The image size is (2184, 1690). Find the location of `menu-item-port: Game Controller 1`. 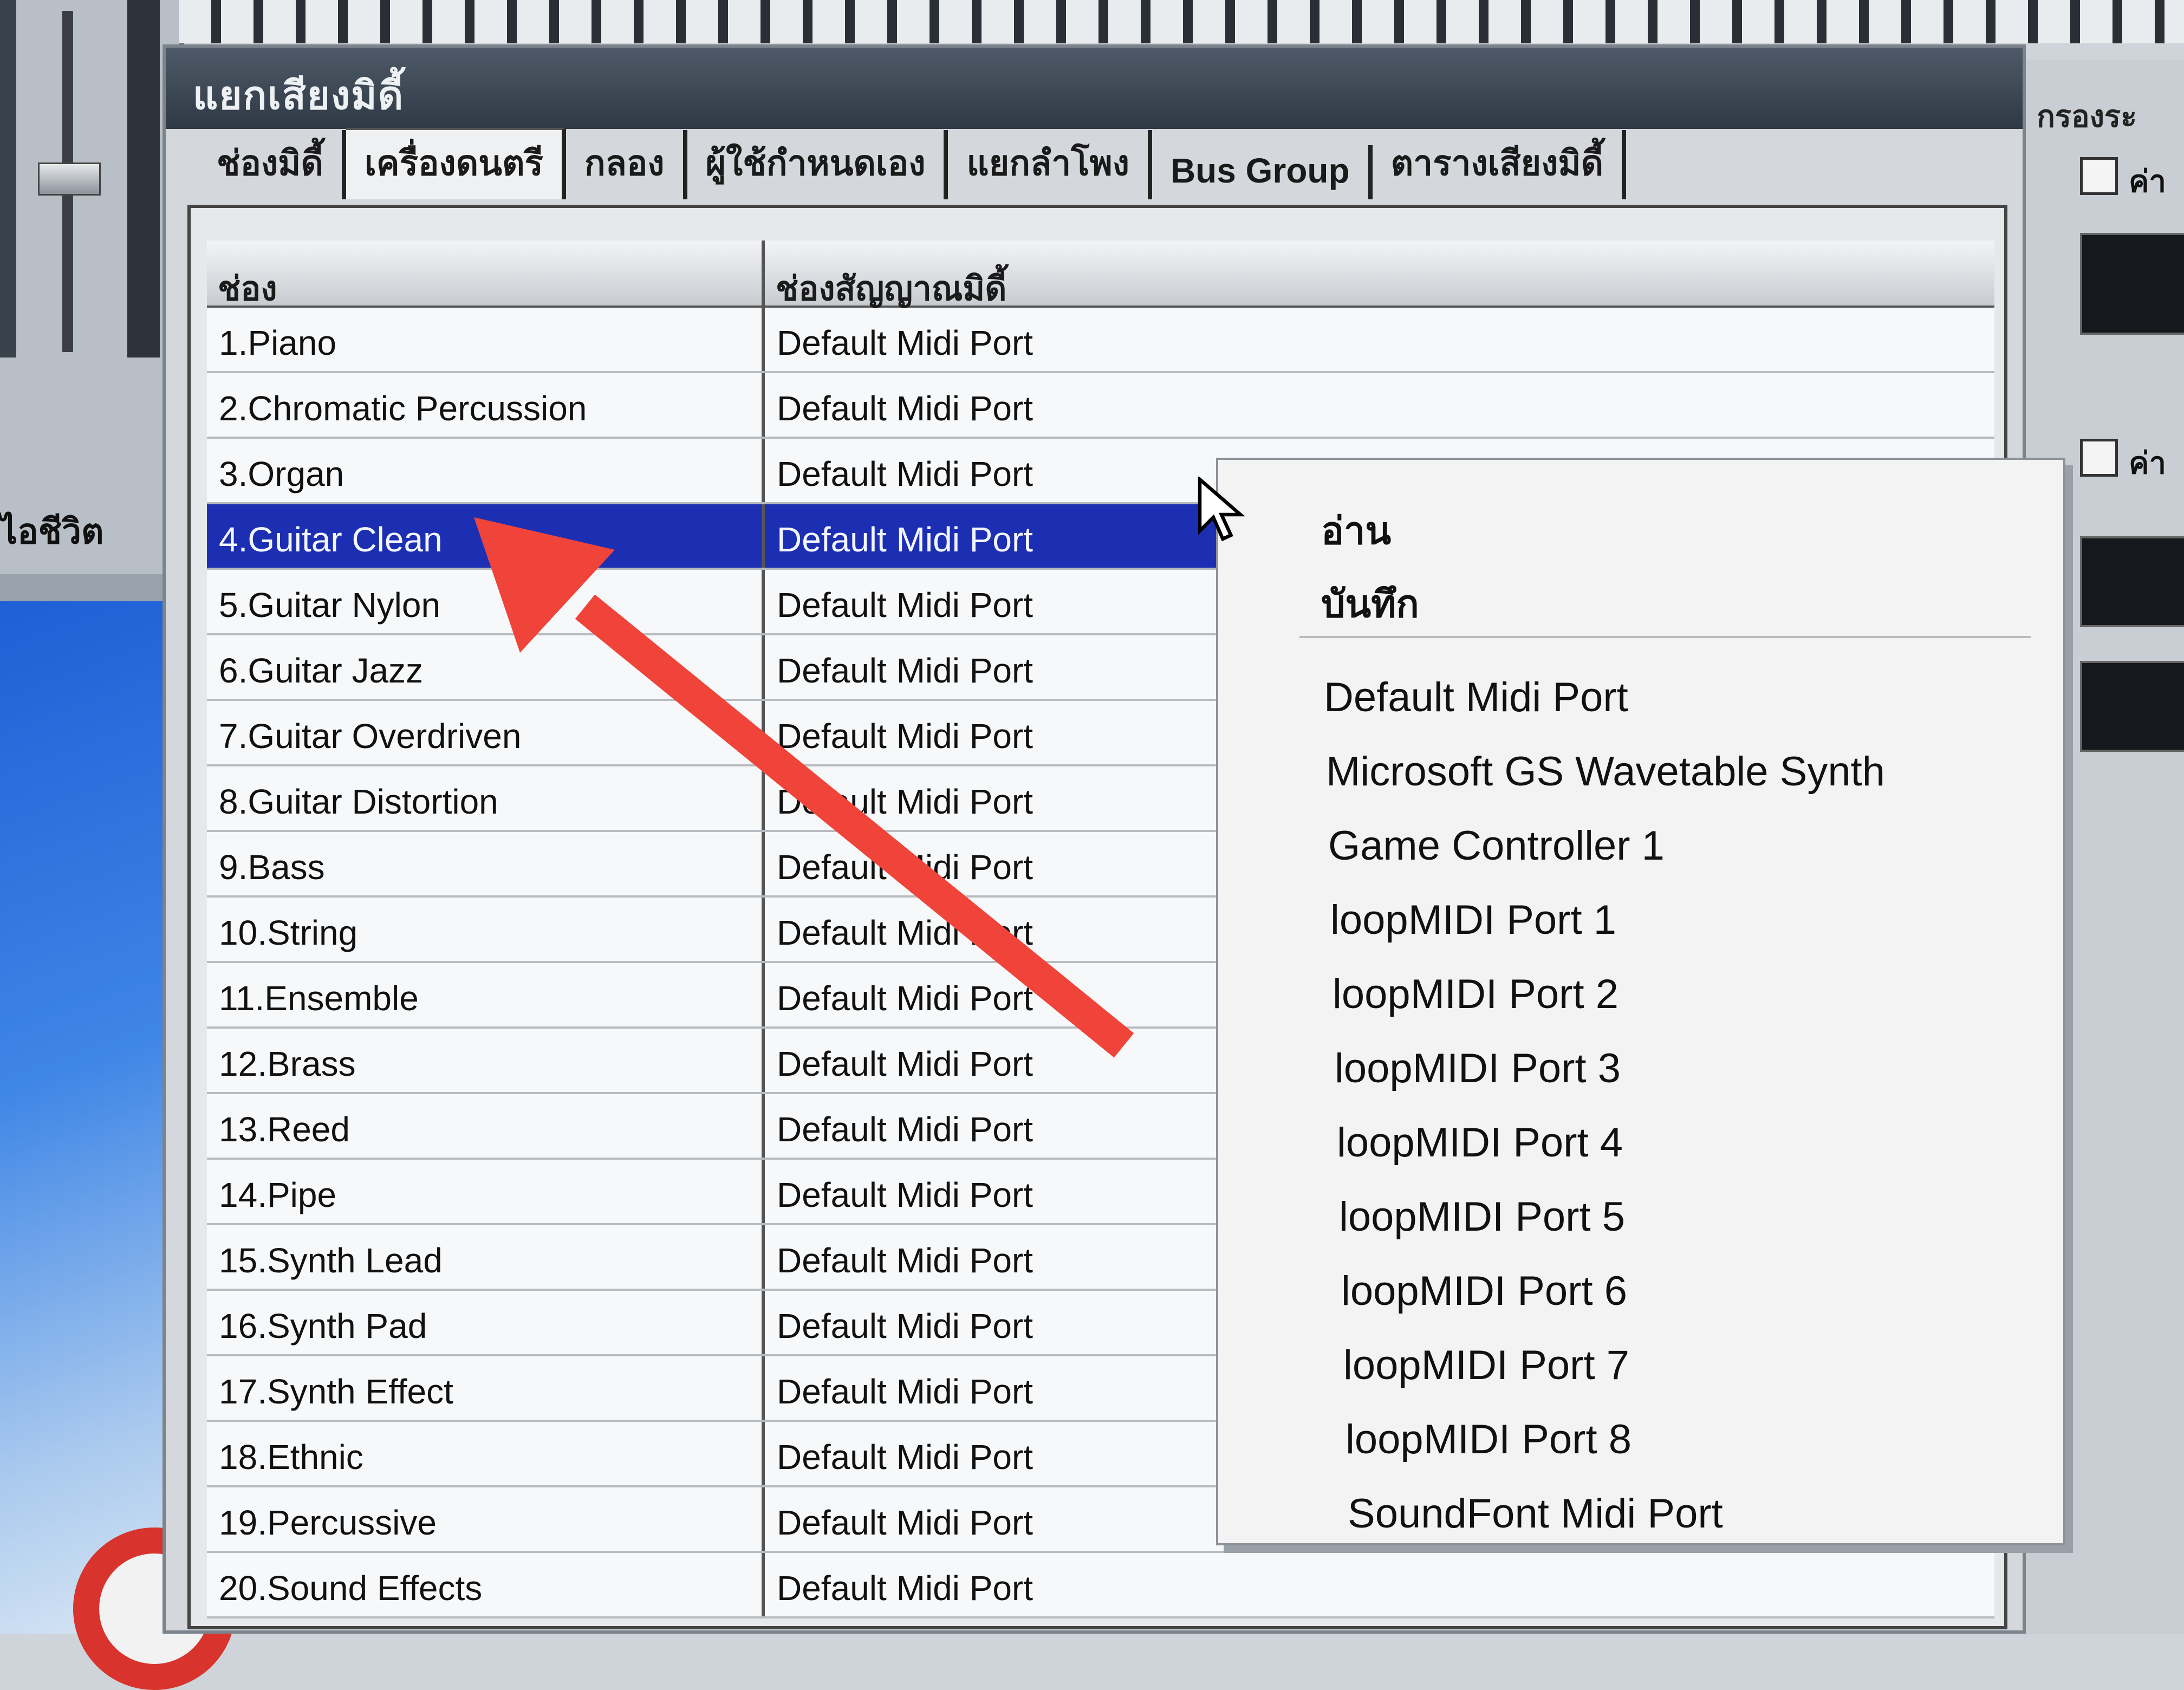

menu-item-port: Game Controller 1 is located at coordinates (1496, 845).